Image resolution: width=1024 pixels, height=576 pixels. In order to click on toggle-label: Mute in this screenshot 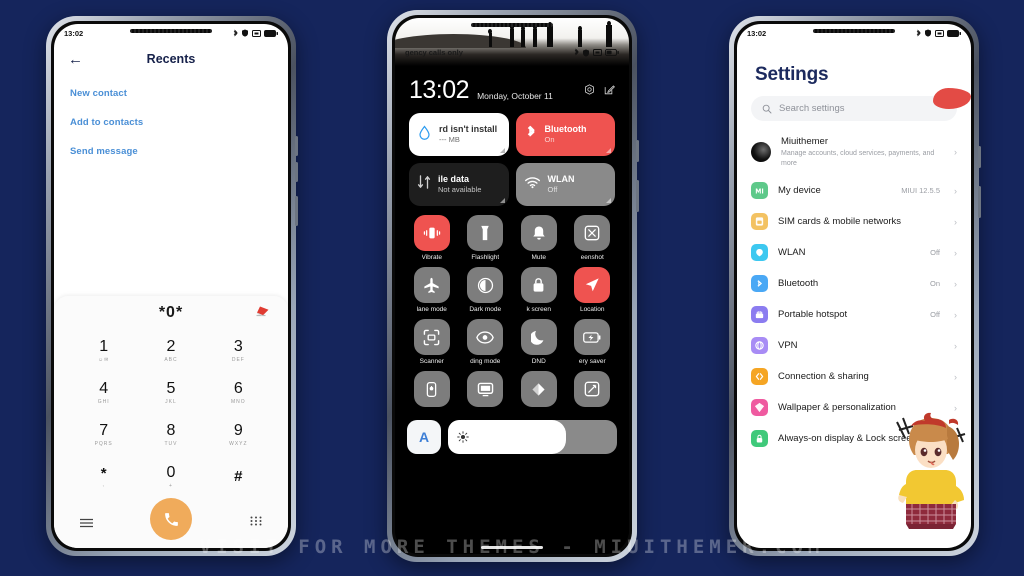, I will do `click(538, 257)`.